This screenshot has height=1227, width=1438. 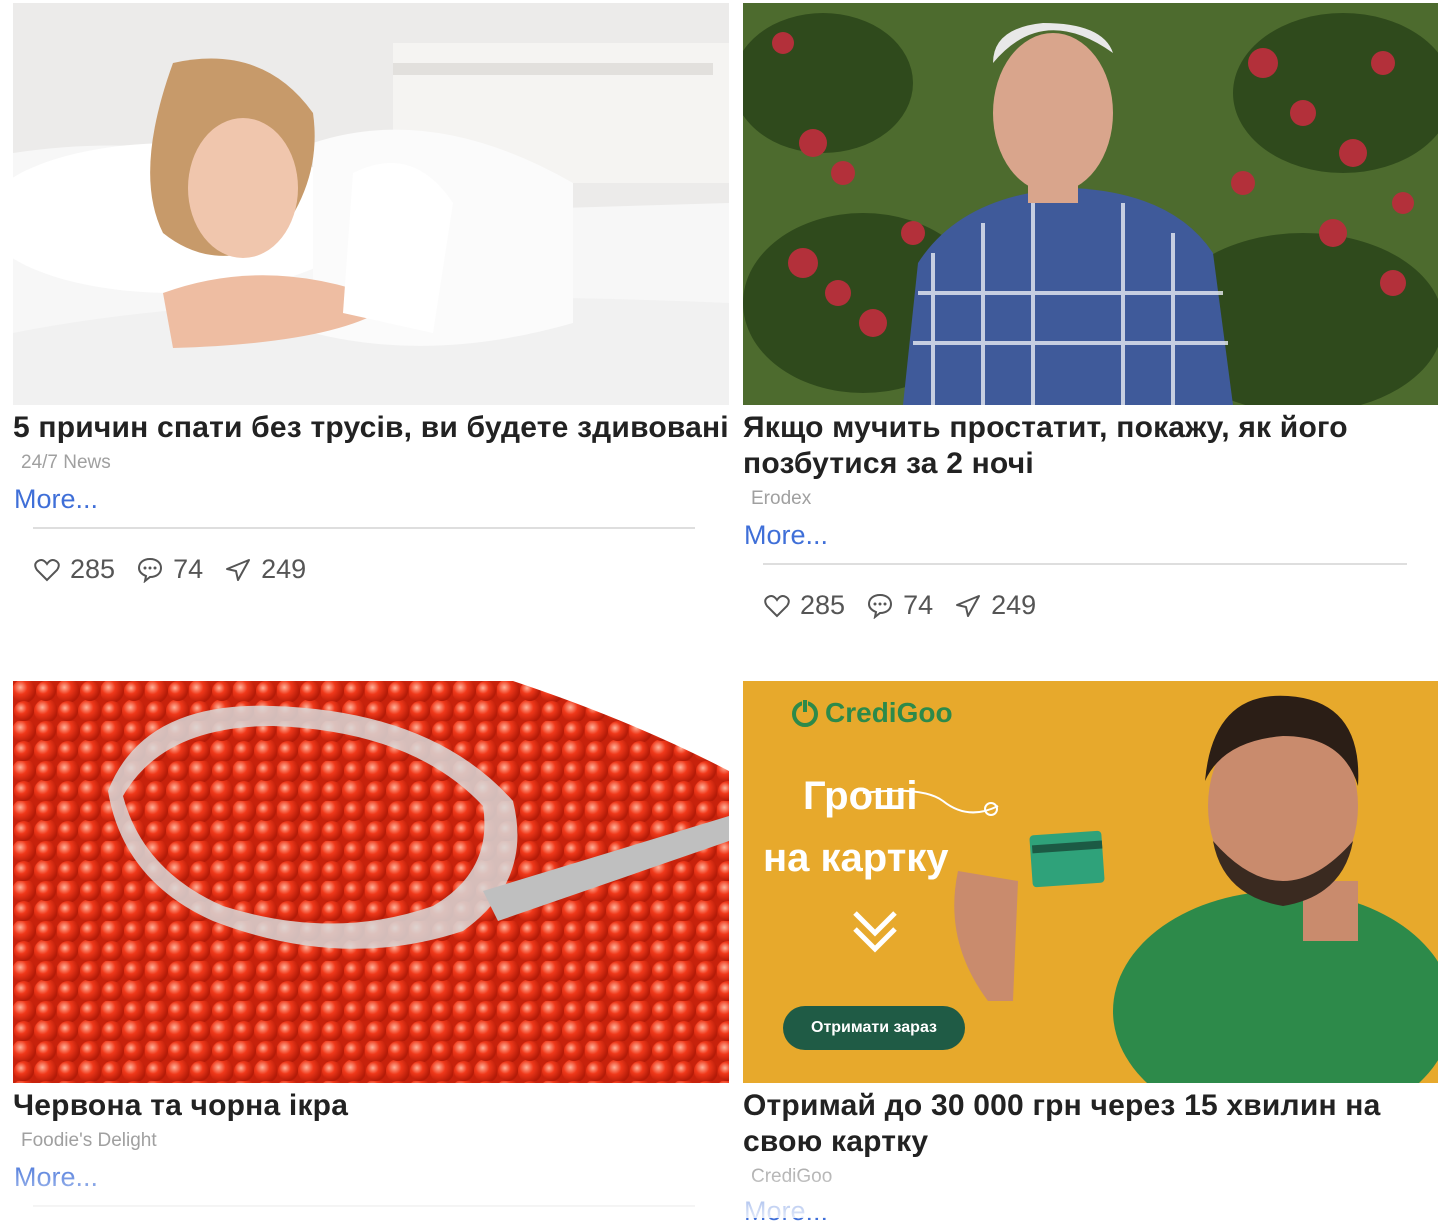 What do you see at coordinates (874, 1028) in the screenshot?
I see `ad-cta-button: Отримати зараз` at bounding box center [874, 1028].